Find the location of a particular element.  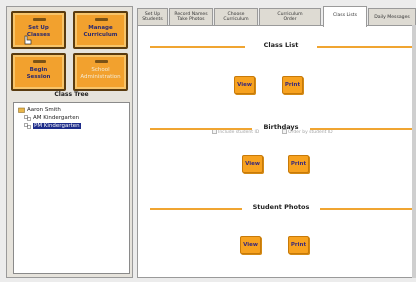

pointer-hand-icon is located at coordinates (28, 40).